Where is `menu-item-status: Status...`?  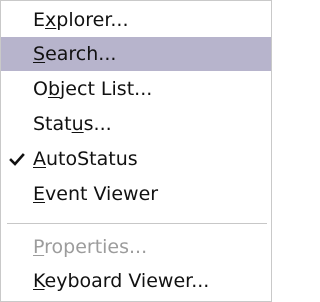
menu-item-status: Status... is located at coordinates (136, 124).